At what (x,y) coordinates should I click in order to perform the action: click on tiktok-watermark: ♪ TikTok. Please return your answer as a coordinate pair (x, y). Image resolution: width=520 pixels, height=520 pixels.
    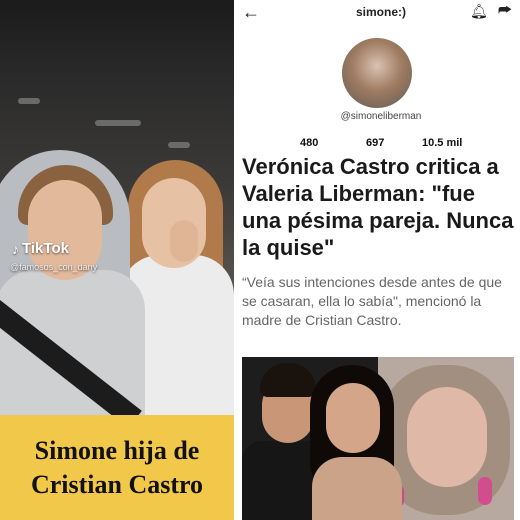
    Looking at the image, I should click on (40, 248).